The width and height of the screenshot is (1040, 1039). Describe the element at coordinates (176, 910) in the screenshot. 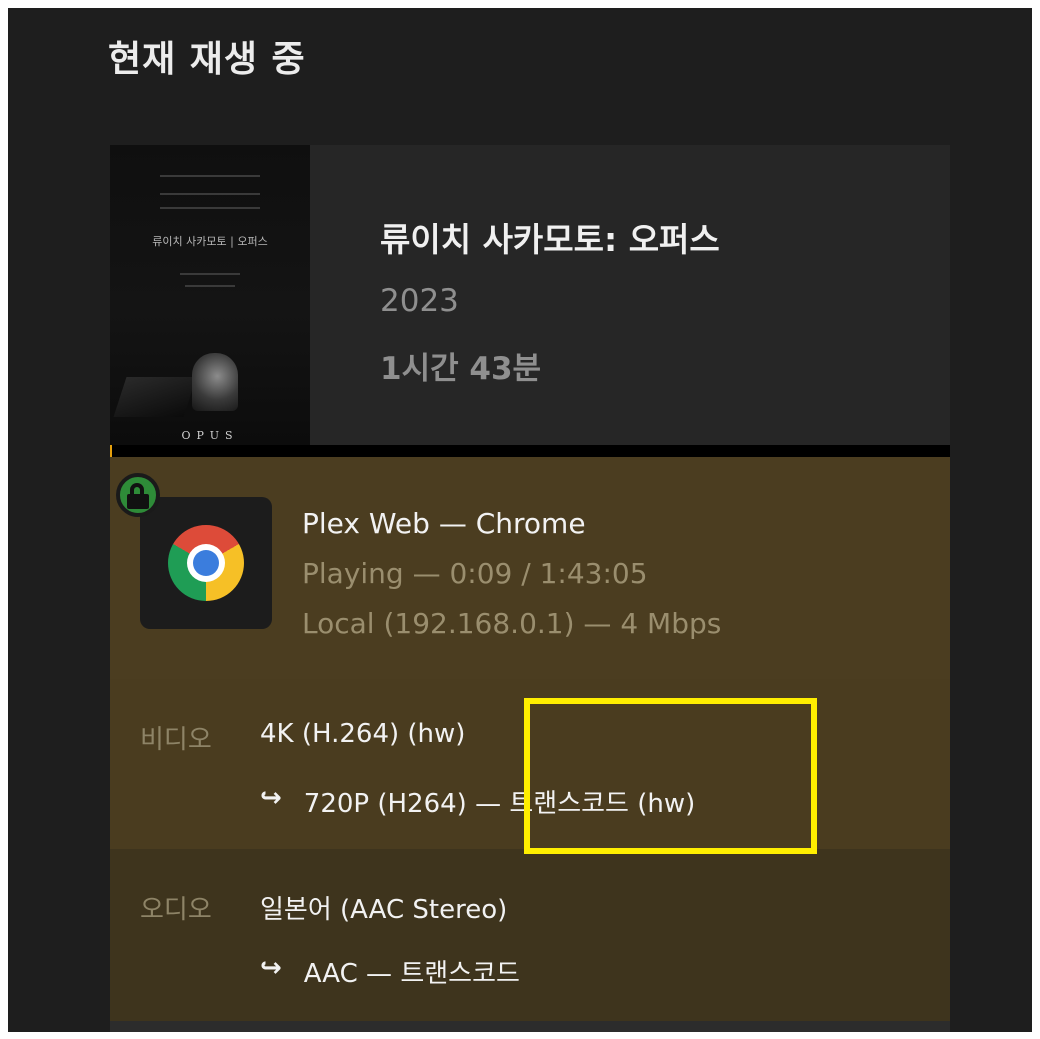

I see `audio-label: 오디오` at that location.